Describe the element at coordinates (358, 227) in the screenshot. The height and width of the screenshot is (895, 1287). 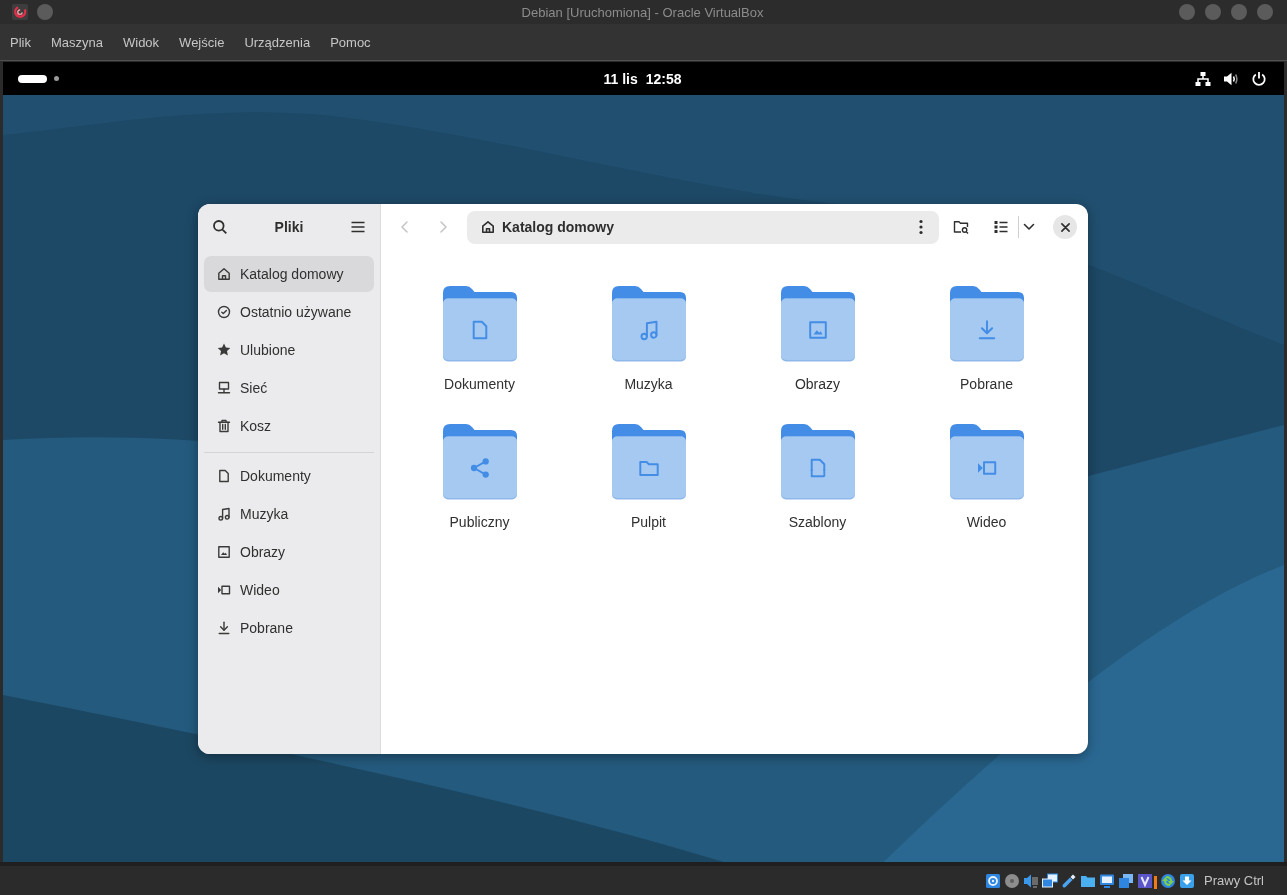
I see `menu-icon` at that location.